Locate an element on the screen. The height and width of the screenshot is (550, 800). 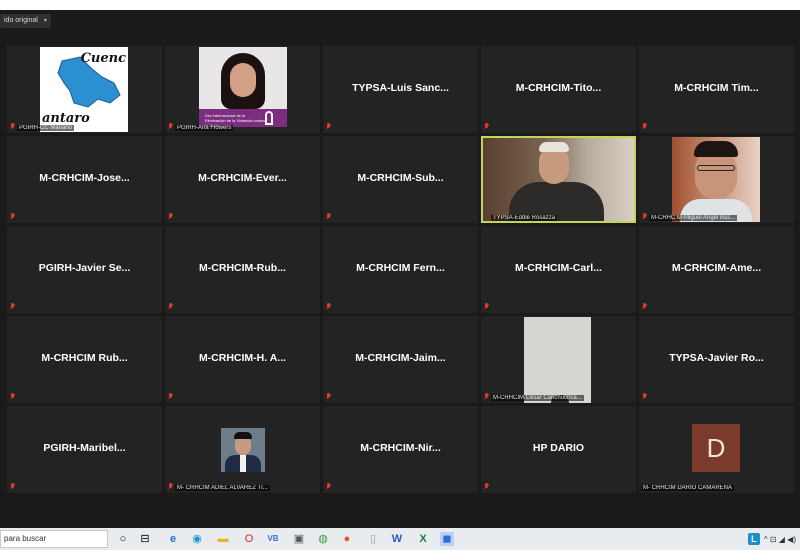
avatar: D is located at coordinates (716, 448).